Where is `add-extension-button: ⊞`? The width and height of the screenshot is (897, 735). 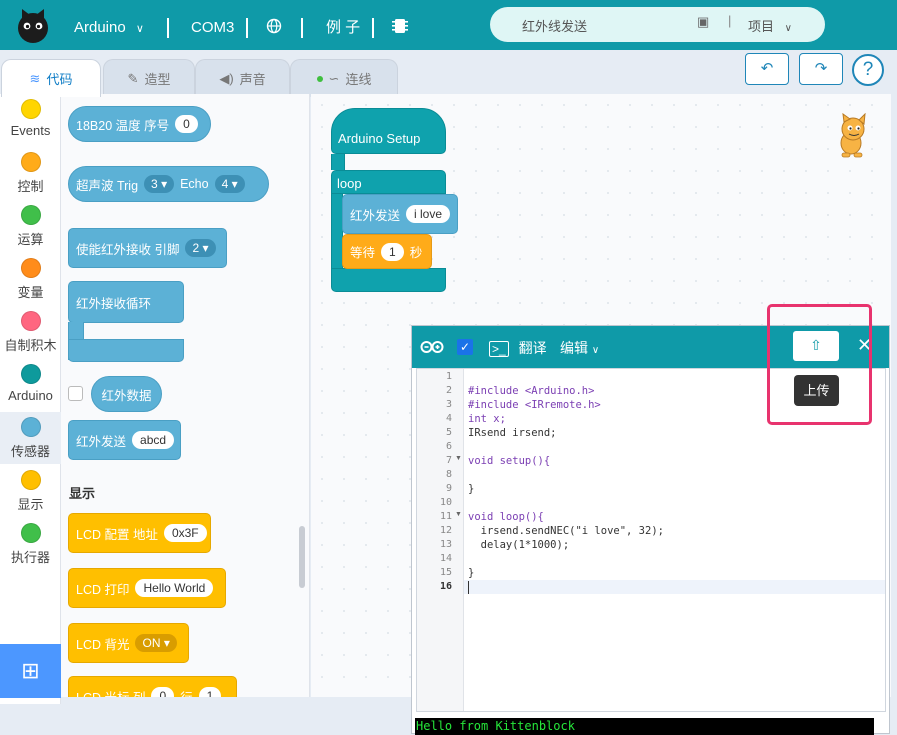
add-extension-button: ⊞ is located at coordinates (30, 671).